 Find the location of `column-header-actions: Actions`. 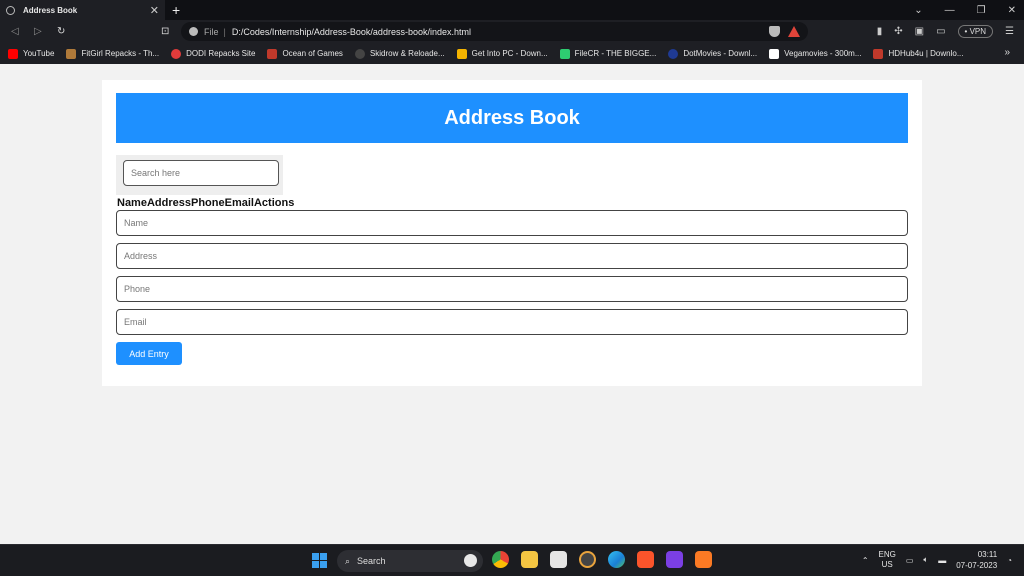

column-header-actions: Actions is located at coordinates (274, 203).